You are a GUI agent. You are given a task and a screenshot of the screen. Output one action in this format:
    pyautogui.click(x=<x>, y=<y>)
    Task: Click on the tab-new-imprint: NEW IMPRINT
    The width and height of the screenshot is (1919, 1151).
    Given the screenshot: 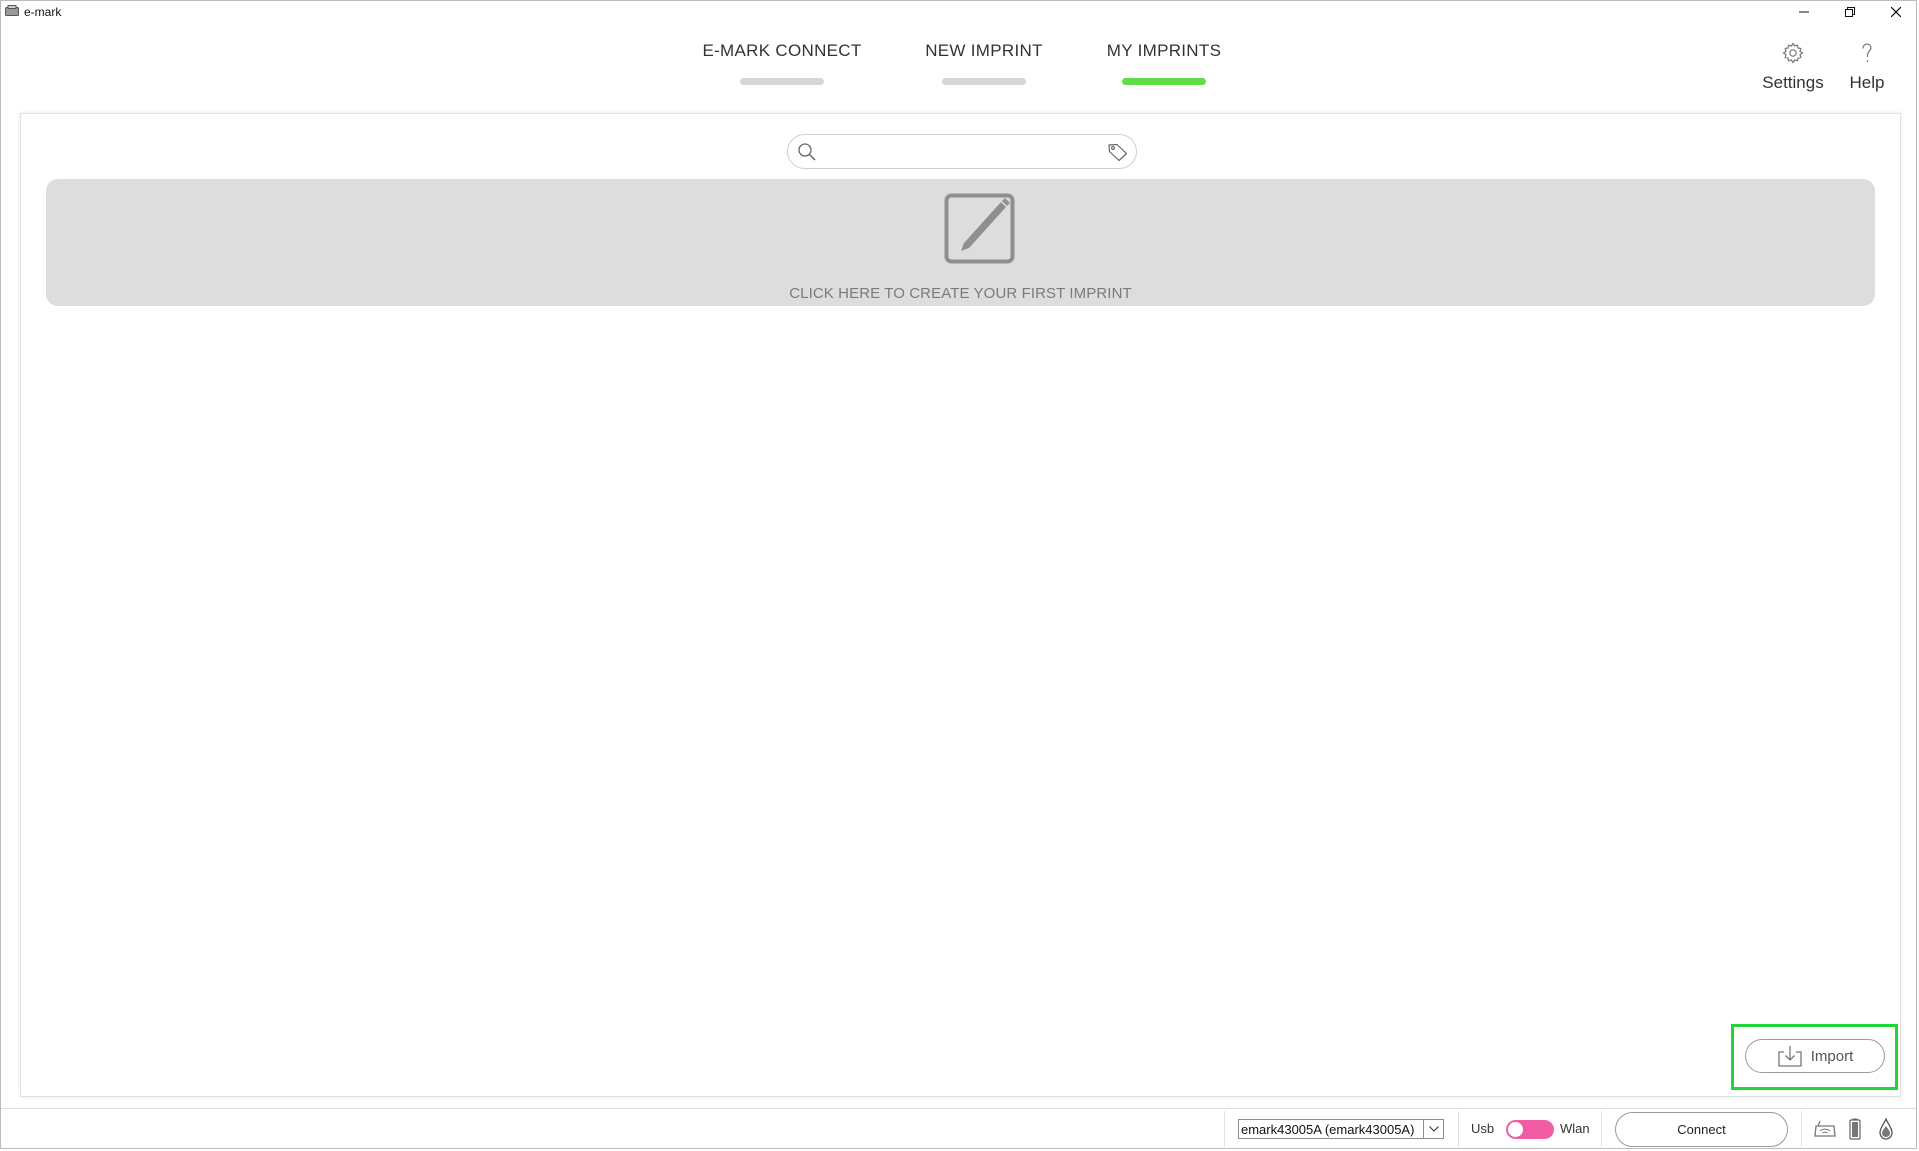 What is the action you would take?
    pyautogui.click(x=984, y=63)
    